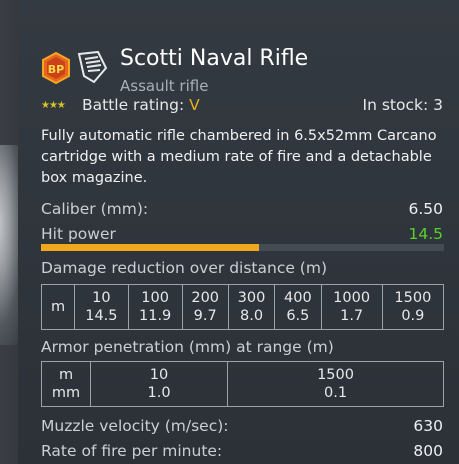 This screenshot has width=459, height=464. What do you see at coordinates (335, 375) in the screenshot?
I see `range-label: 1500` at bounding box center [335, 375].